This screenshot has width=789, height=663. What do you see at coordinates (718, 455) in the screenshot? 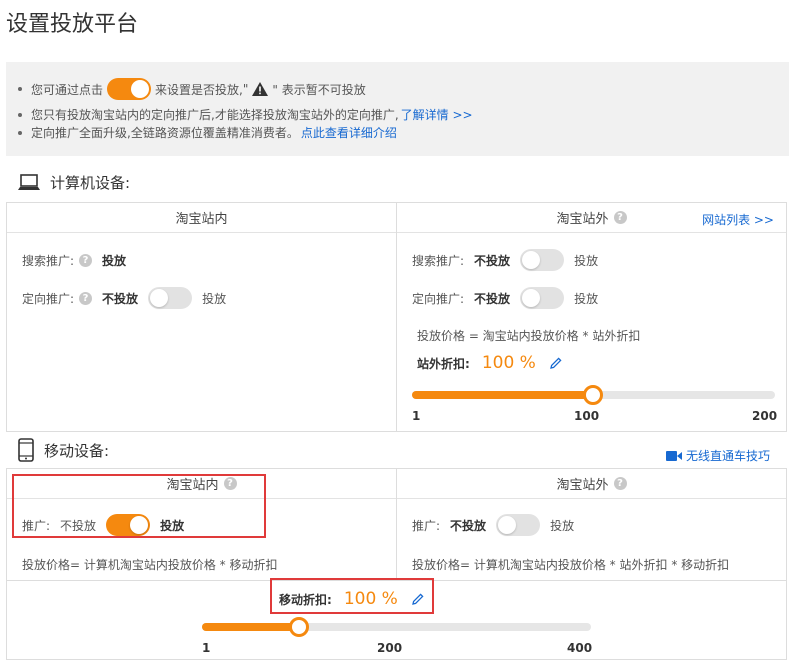
I see `wireless-tips-link: 无线直通车技巧` at bounding box center [718, 455].